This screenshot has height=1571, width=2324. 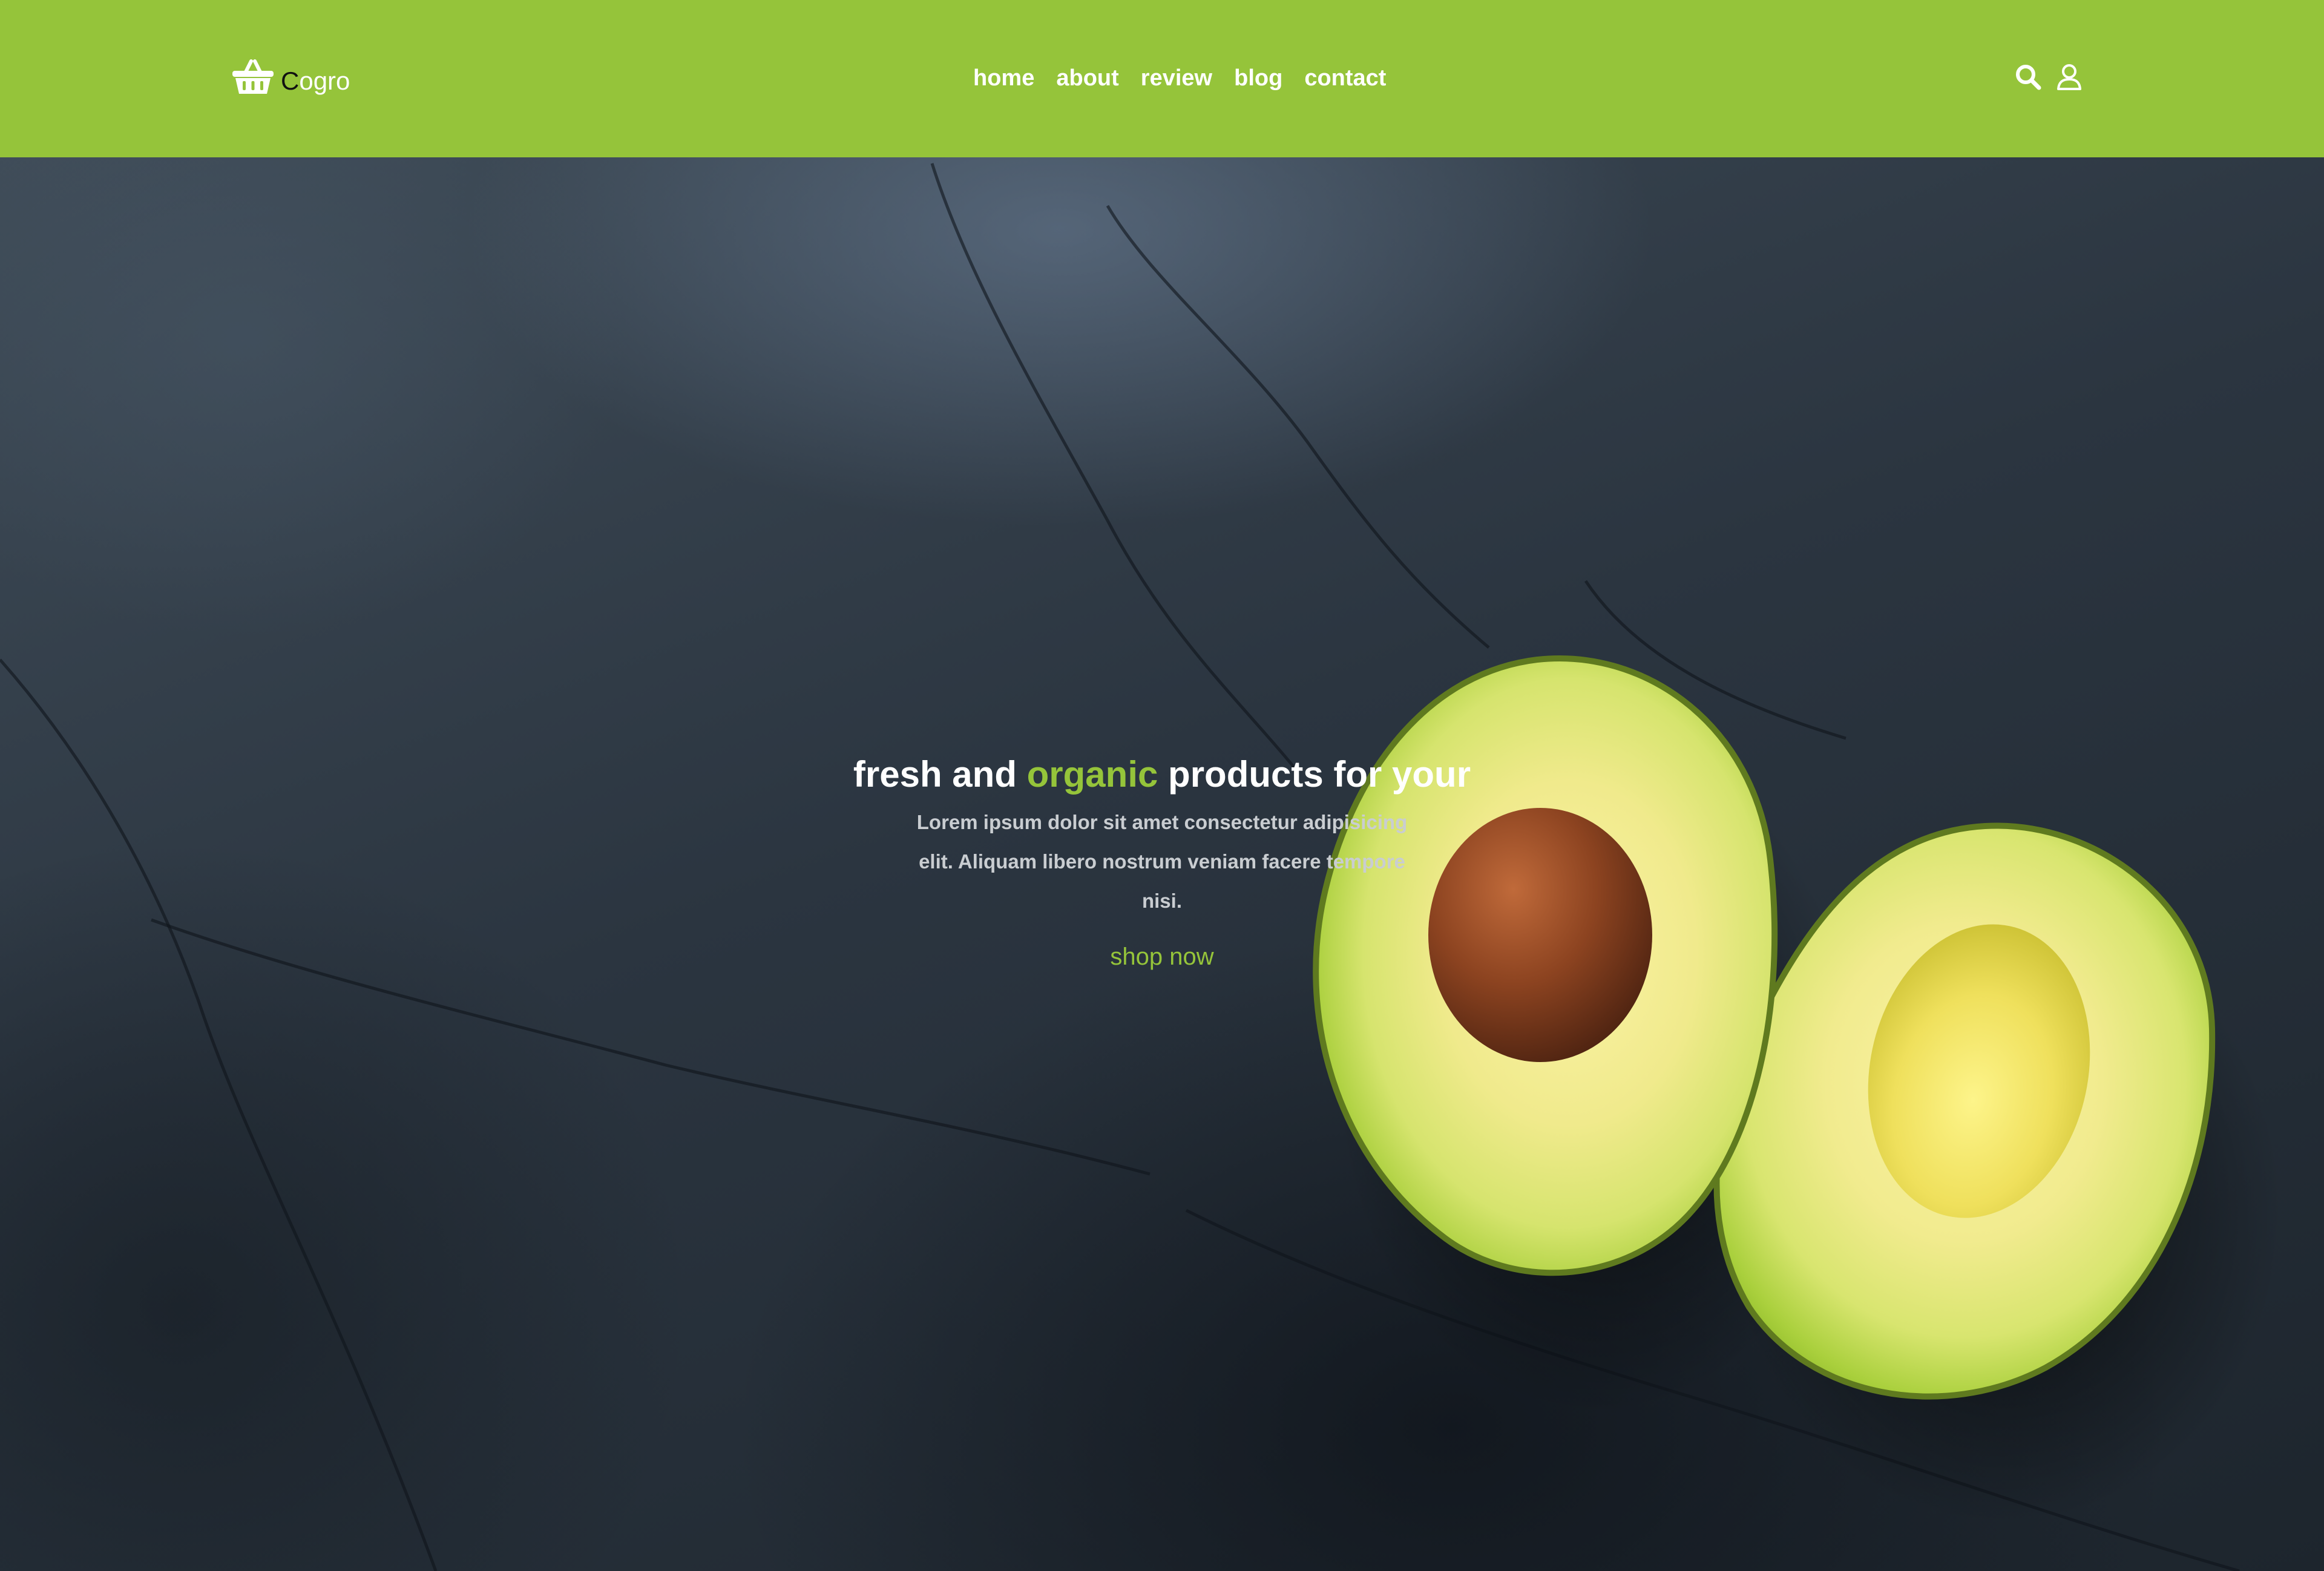 I want to click on logo-first-letter: C, so click(x=290, y=81).